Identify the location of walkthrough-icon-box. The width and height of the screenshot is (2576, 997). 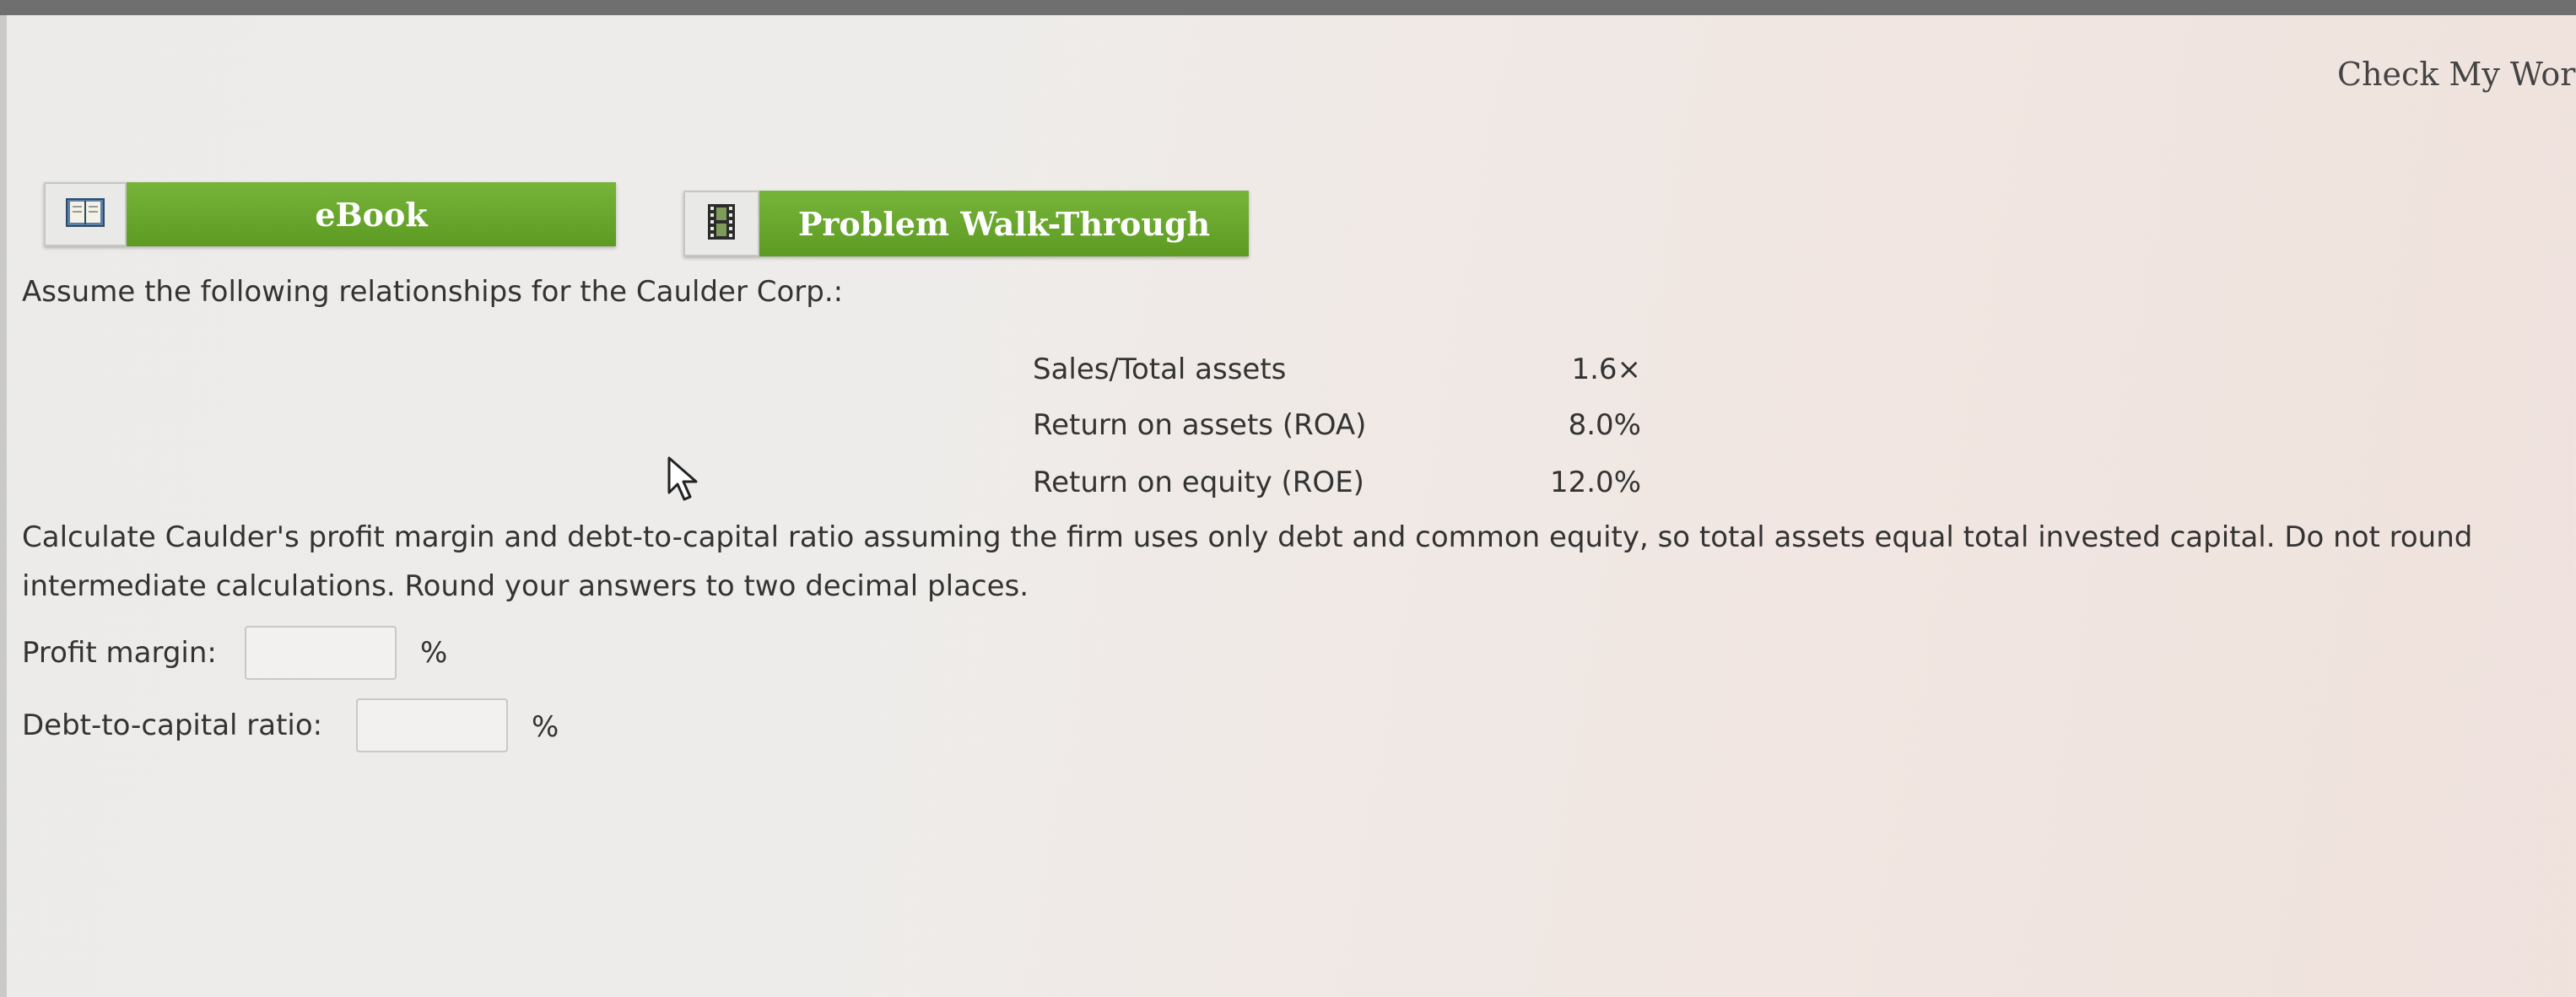
(721, 223).